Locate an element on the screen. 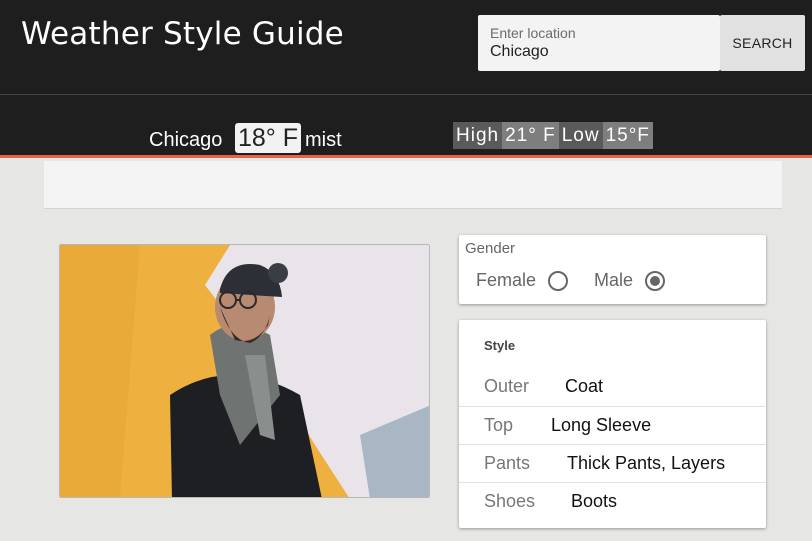 Image resolution: width=812 pixels, height=541 pixels. style-value-outer: Coat is located at coordinates (584, 386).